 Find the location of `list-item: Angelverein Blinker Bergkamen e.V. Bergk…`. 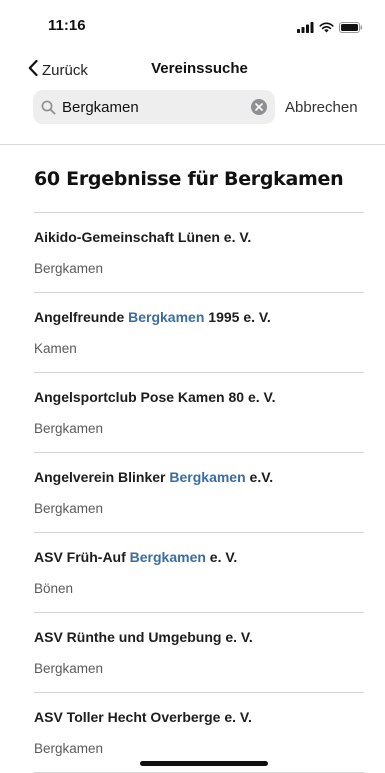

list-item: Angelverein Blinker Bergkamen e.V. Bergk… is located at coordinates (199, 492).